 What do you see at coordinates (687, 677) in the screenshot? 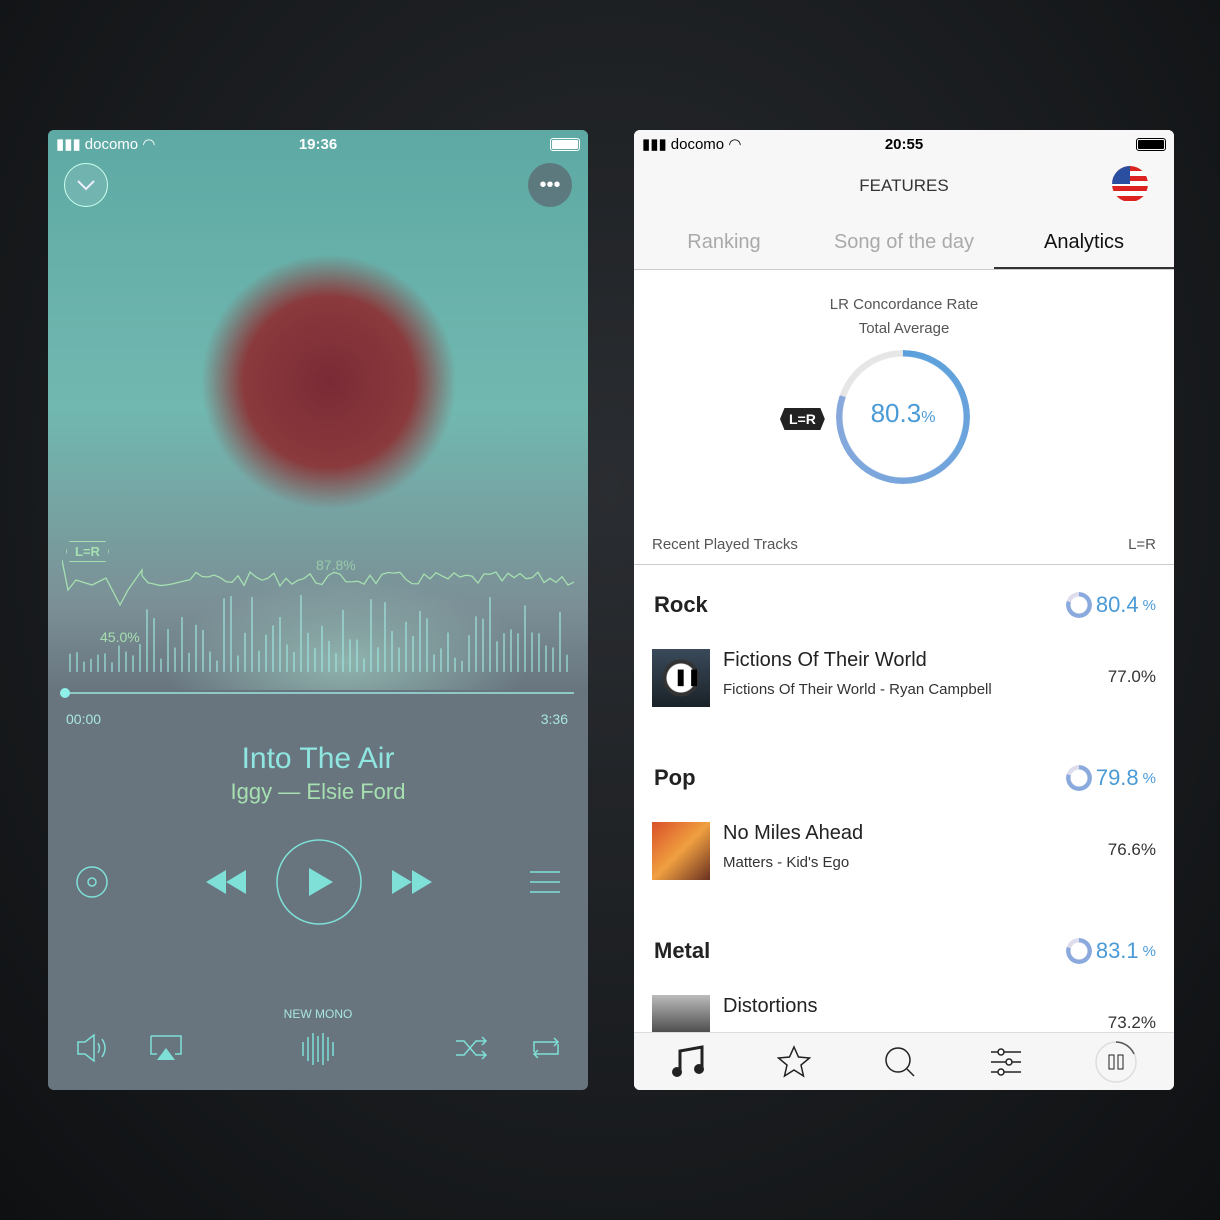
I see `pause-icon: ❚❚` at bounding box center [687, 677].